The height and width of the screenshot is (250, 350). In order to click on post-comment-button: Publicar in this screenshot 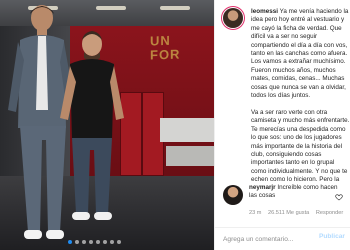, I will do `click(332, 236)`.